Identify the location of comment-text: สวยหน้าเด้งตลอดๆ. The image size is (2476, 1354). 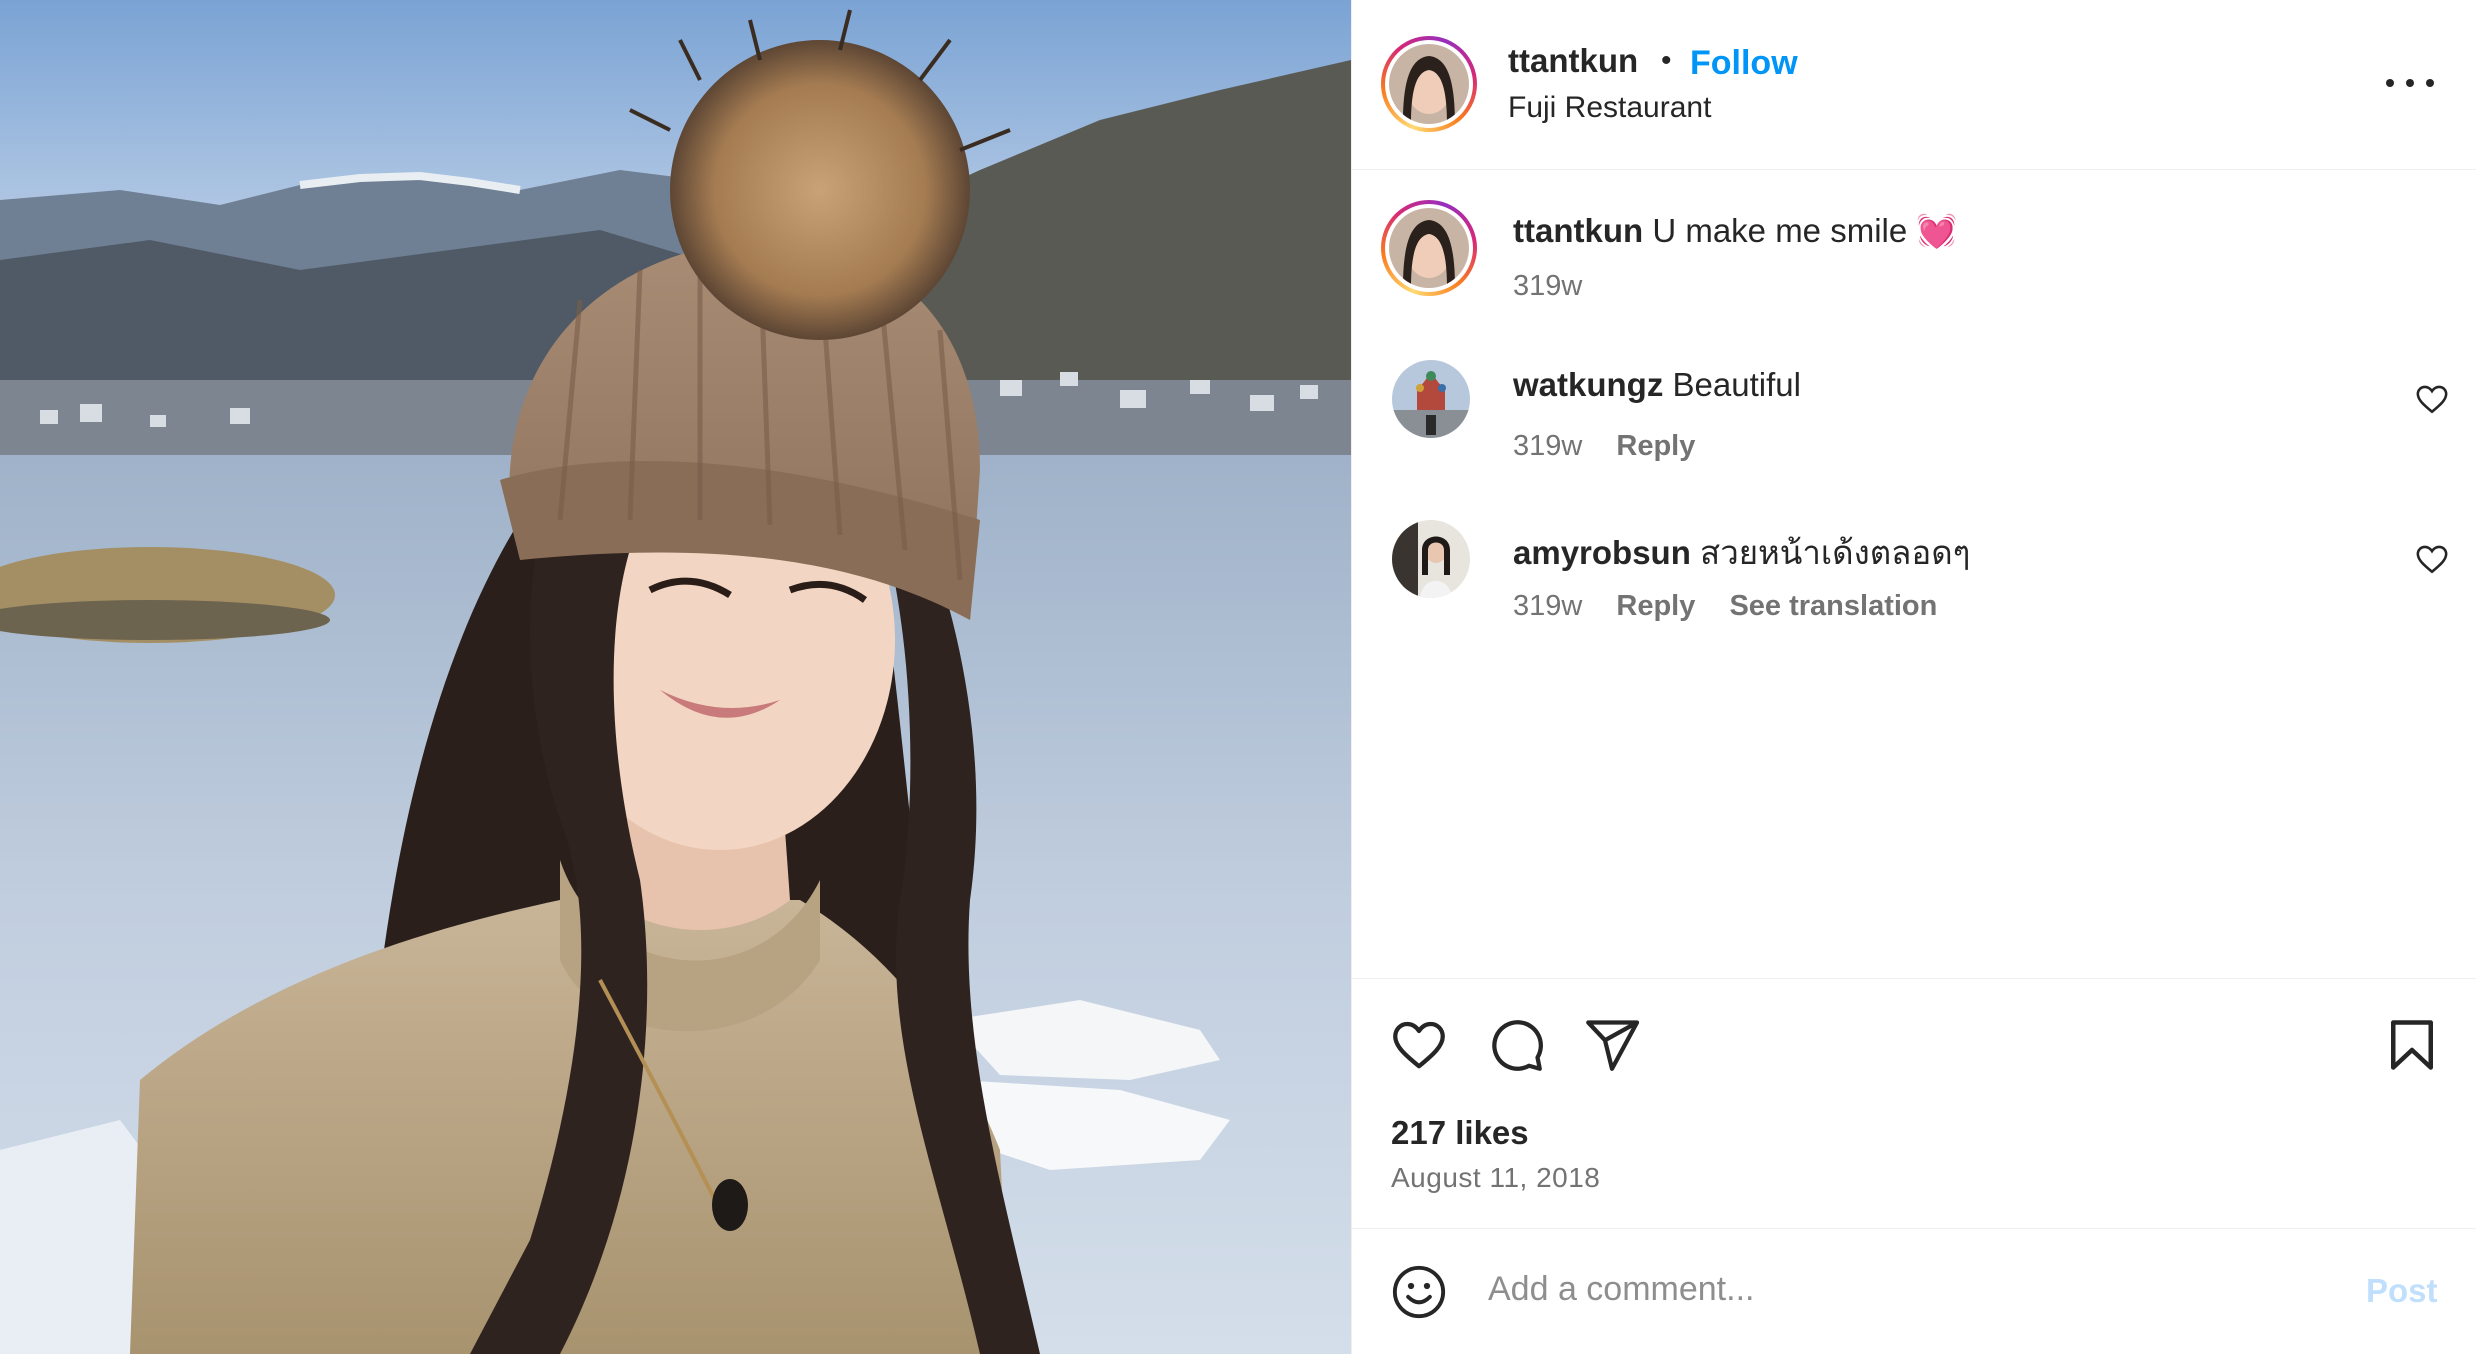
(1835, 552).